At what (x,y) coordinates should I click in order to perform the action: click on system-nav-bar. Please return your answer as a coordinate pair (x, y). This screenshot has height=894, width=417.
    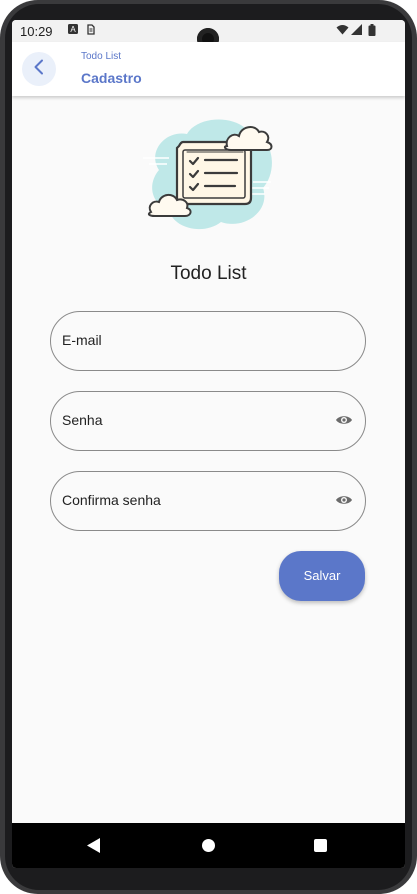
    Looking at the image, I should click on (208, 845).